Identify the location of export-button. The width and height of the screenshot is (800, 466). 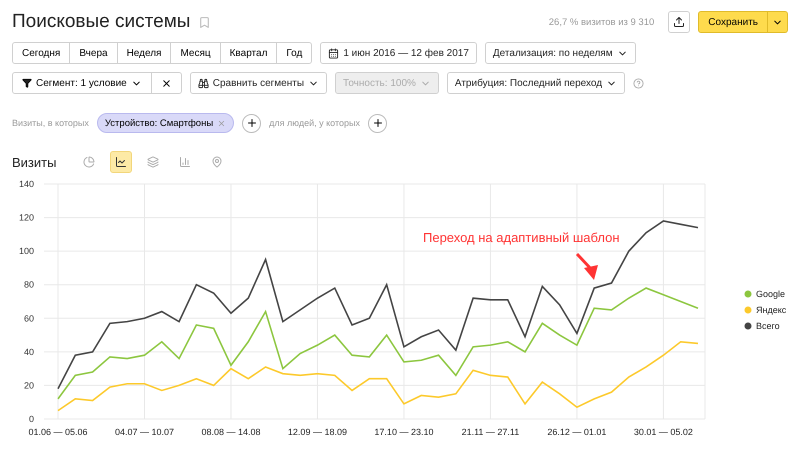
(679, 22).